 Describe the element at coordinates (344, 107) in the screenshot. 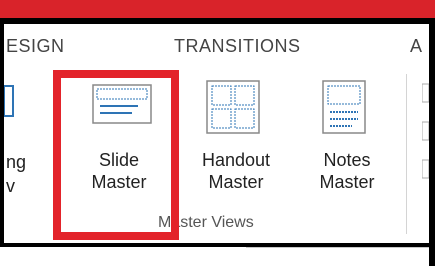

I see `notes-master-icon` at that location.